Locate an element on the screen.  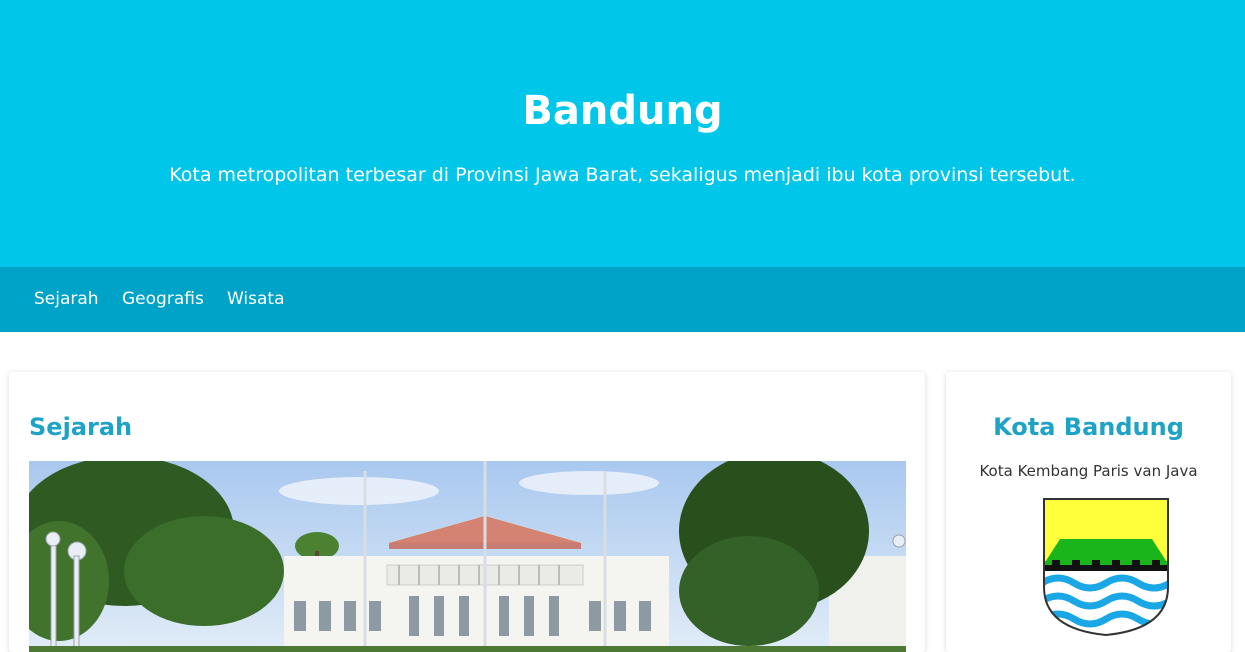
city-tagline: Kota Kembang Paris van Java is located at coordinates (1088, 471).